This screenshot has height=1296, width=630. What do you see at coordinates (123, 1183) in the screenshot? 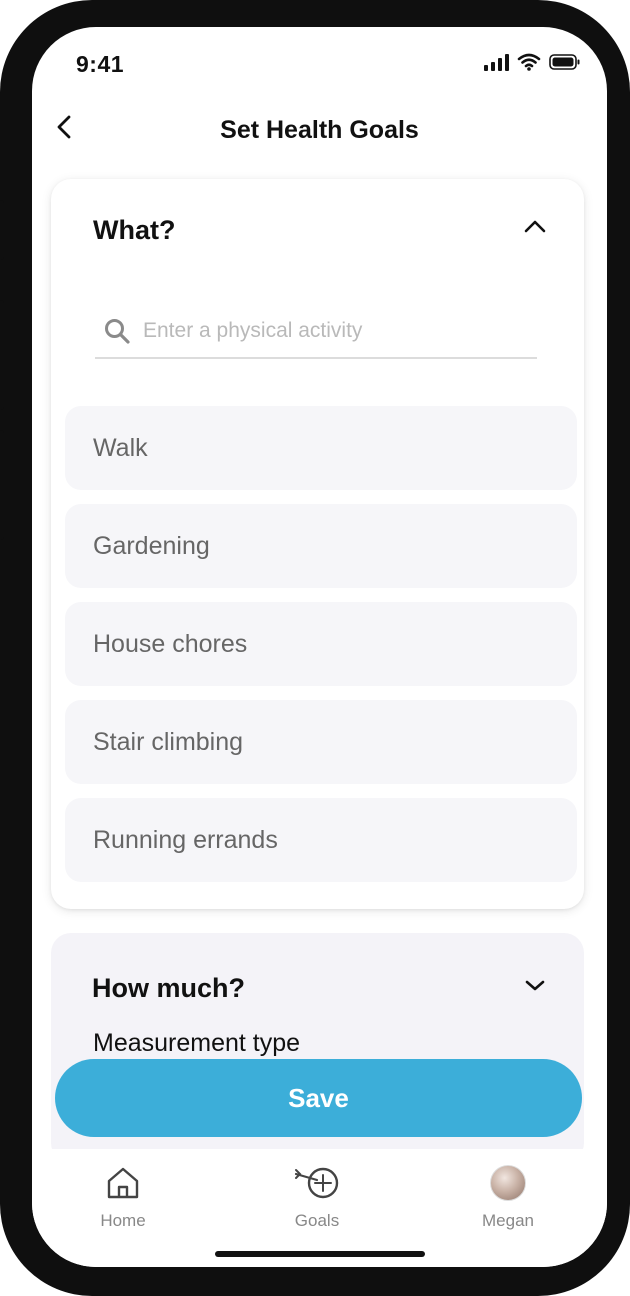
I see `home-icon` at bounding box center [123, 1183].